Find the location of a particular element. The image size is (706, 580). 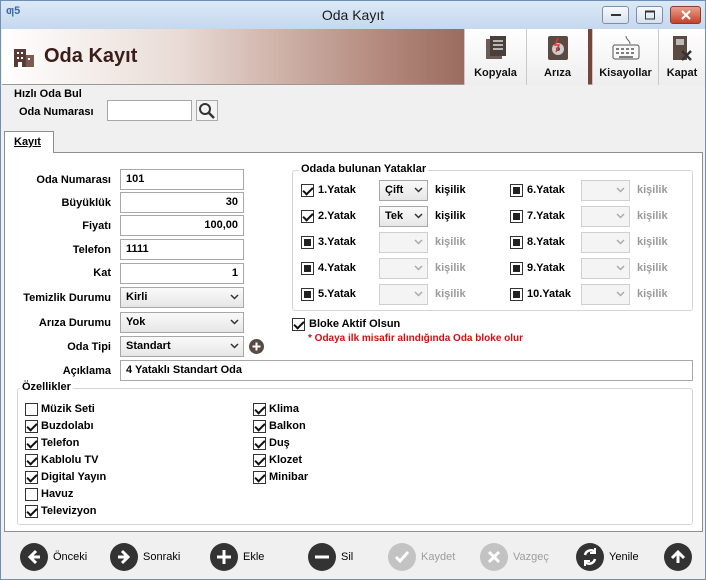

building-icon is located at coordinates (24, 58).